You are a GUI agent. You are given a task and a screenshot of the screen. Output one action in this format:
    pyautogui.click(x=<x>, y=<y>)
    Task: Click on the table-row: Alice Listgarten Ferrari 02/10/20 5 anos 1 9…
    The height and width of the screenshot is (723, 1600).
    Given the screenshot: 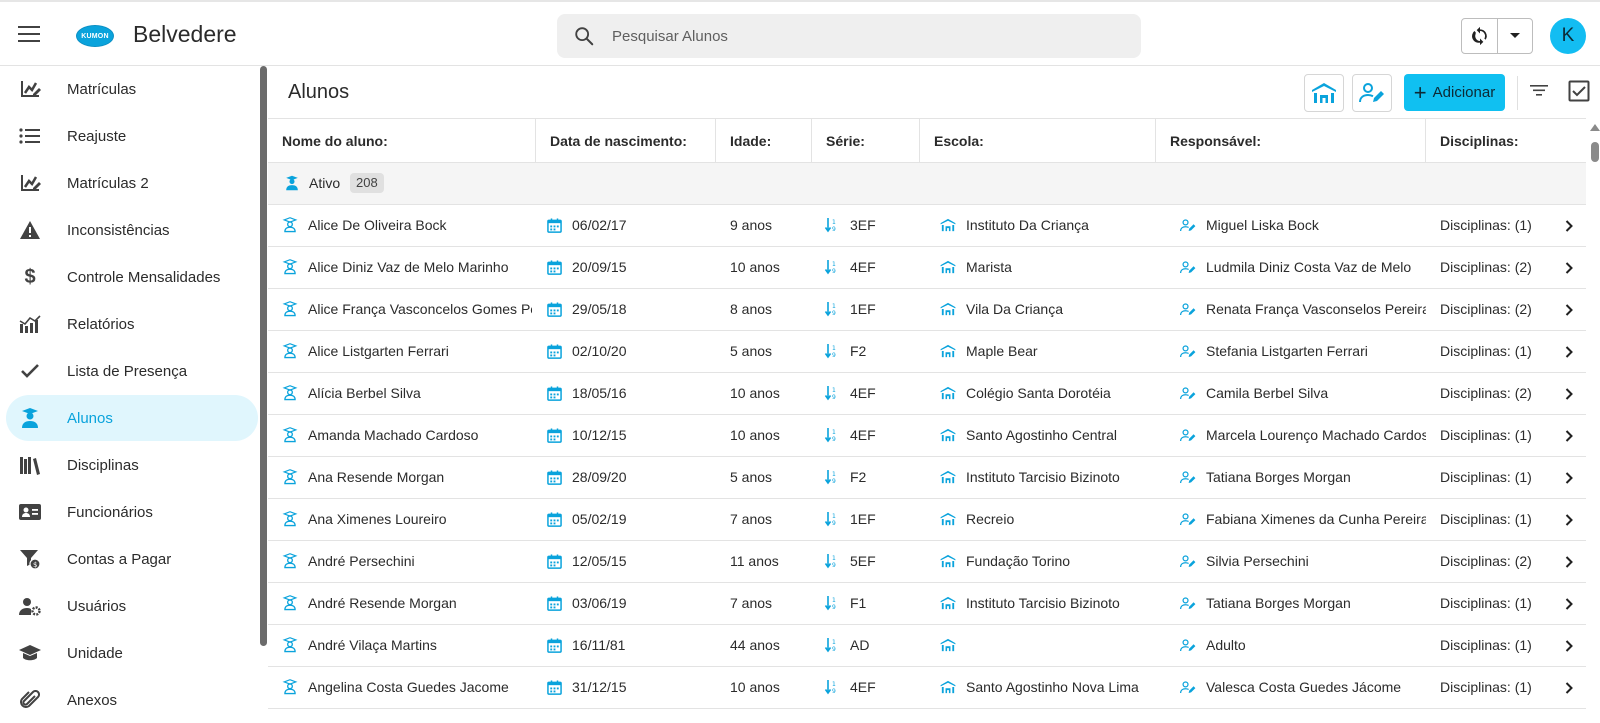 What is the action you would take?
    pyautogui.click(x=927, y=352)
    